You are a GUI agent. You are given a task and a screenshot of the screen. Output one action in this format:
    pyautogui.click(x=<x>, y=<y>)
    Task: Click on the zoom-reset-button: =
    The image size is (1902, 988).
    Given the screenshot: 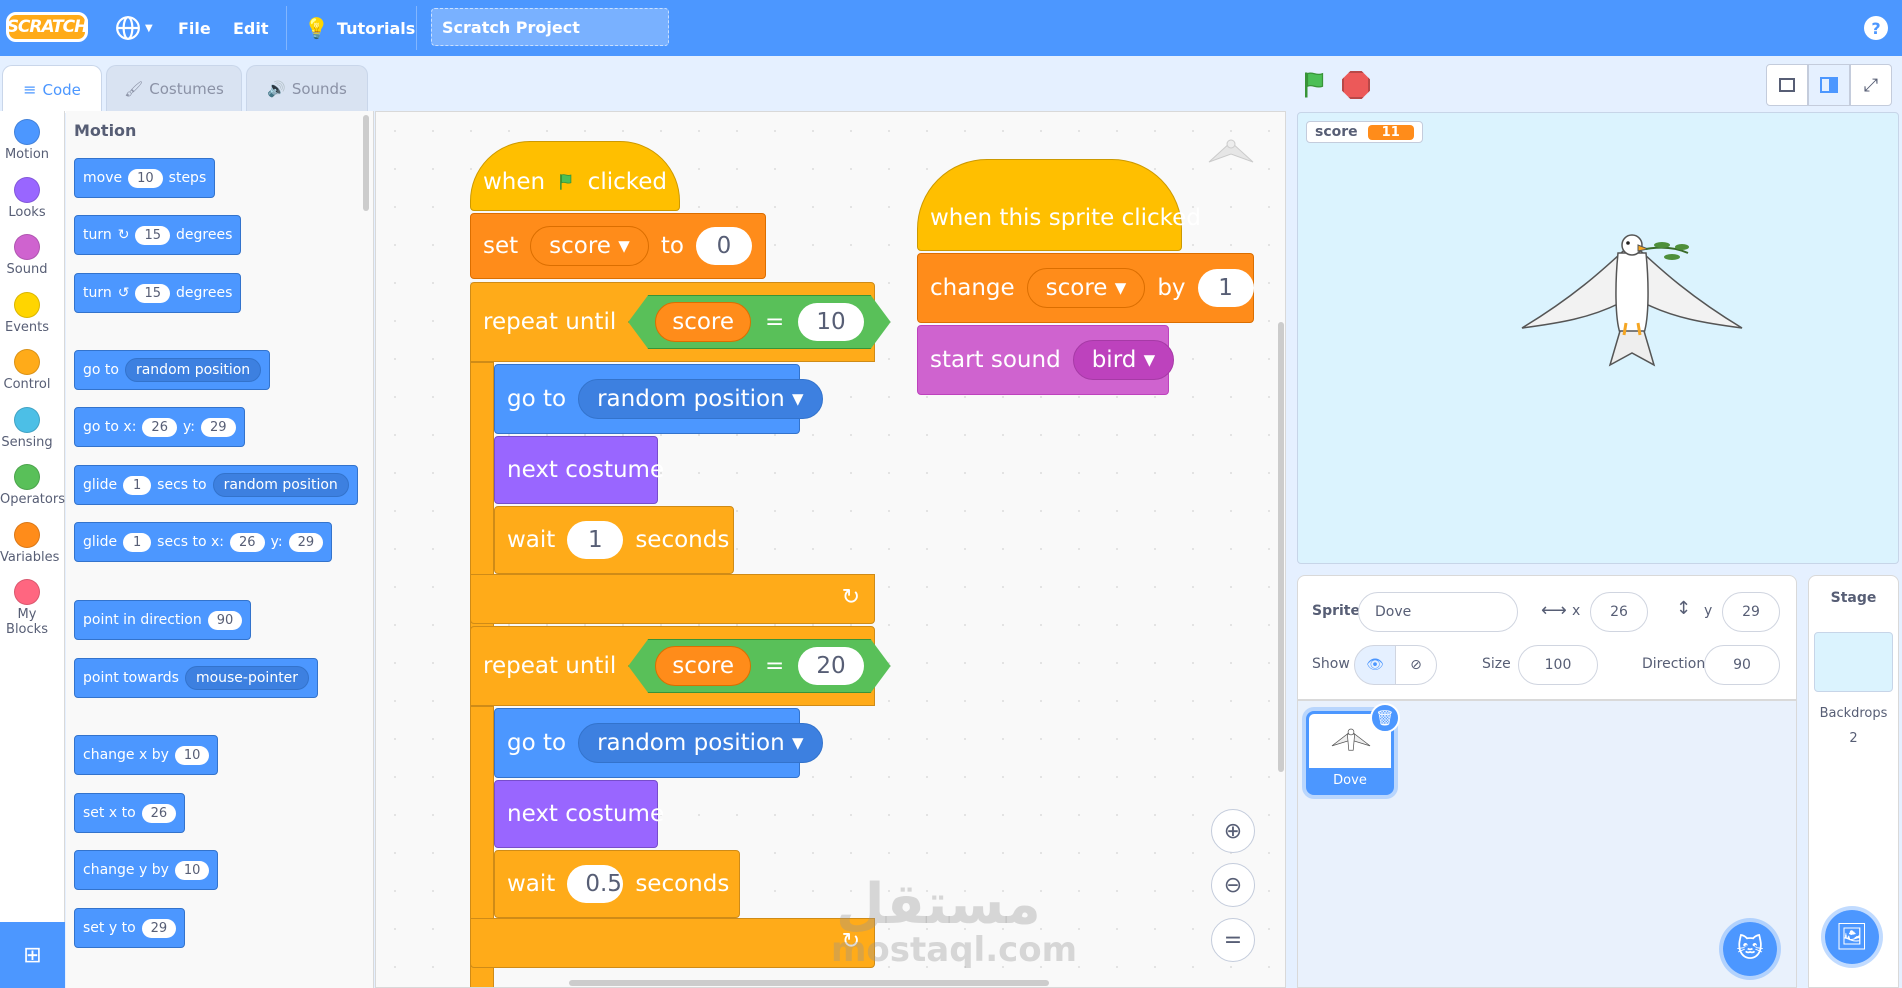 What is the action you would take?
    pyautogui.click(x=1233, y=940)
    